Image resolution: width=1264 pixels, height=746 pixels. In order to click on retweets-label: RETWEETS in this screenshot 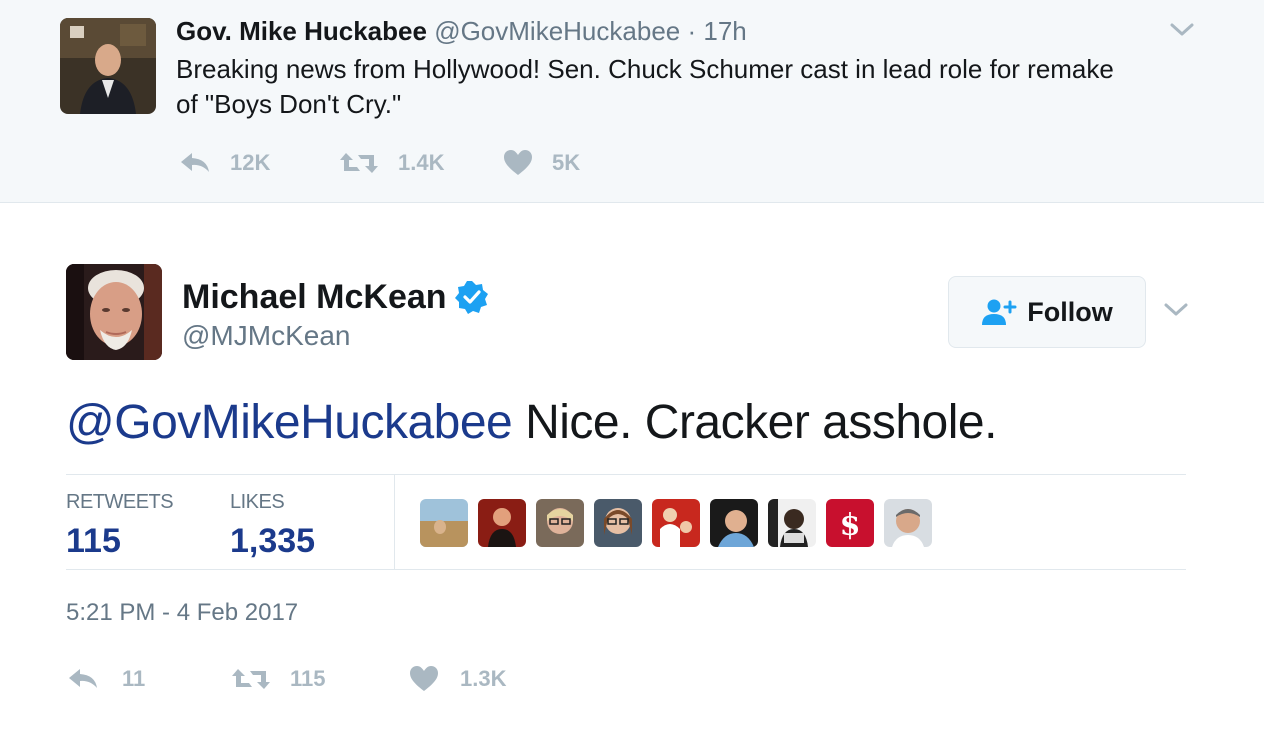, I will do `click(120, 502)`.